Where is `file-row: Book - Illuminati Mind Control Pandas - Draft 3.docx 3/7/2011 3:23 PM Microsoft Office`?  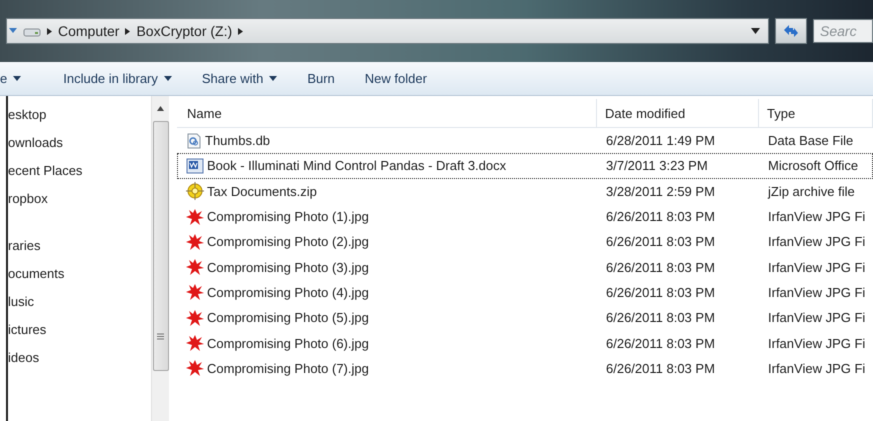 file-row: Book - Illuminati Mind Control Pandas - Draft 3.docx 3/7/2011 3:23 PM Microsoft Office is located at coordinates (525, 166).